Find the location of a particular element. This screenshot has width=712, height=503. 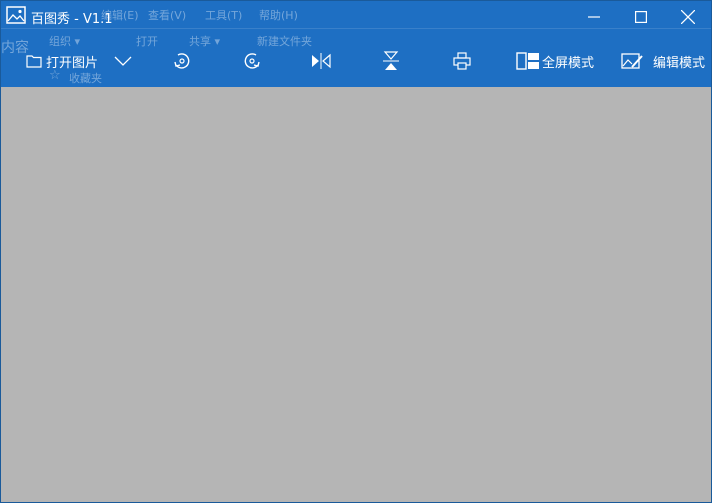

open-image-button: 打开图片 is located at coordinates (62, 61).